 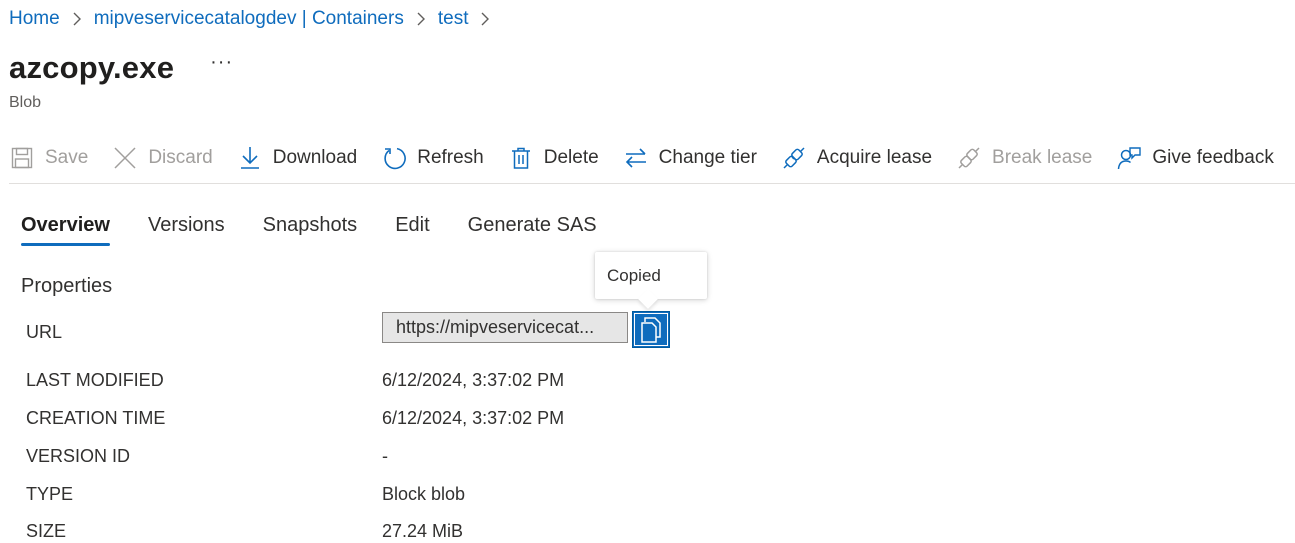 What do you see at coordinates (969, 158) in the screenshot?
I see `broken-link-icon` at bounding box center [969, 158].